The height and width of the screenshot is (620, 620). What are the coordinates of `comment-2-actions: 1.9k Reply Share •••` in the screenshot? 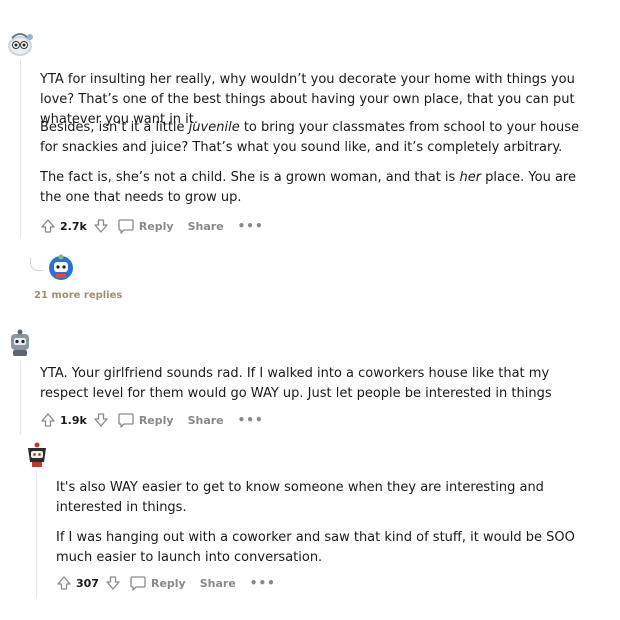 It's located at (152, 420).